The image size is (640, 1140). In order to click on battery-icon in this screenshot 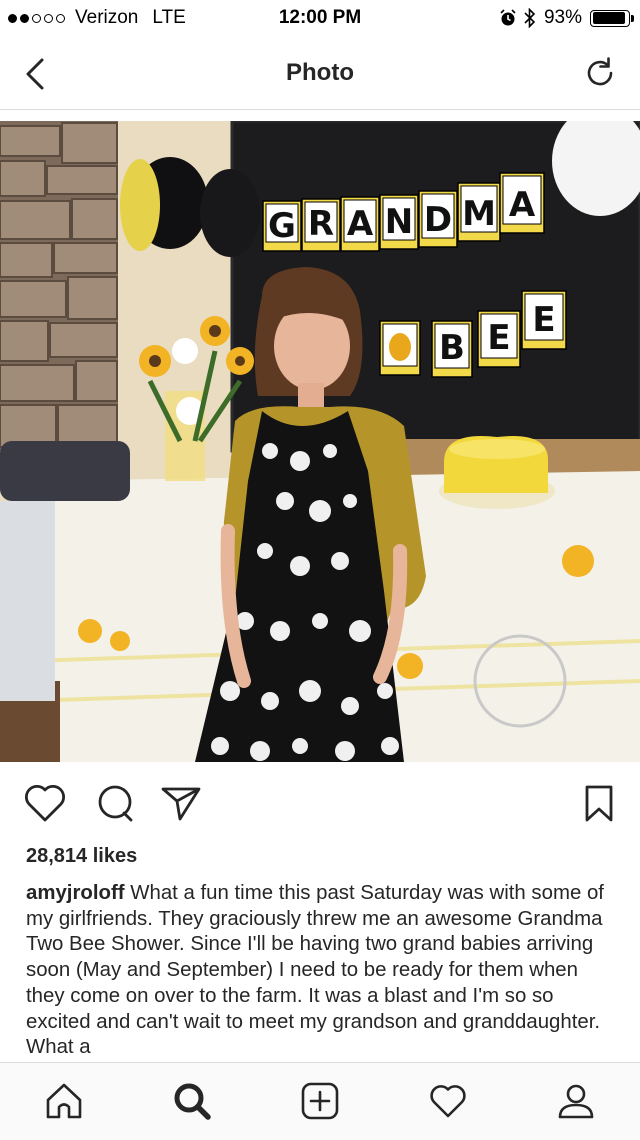, I will do `click(612, 18)`.